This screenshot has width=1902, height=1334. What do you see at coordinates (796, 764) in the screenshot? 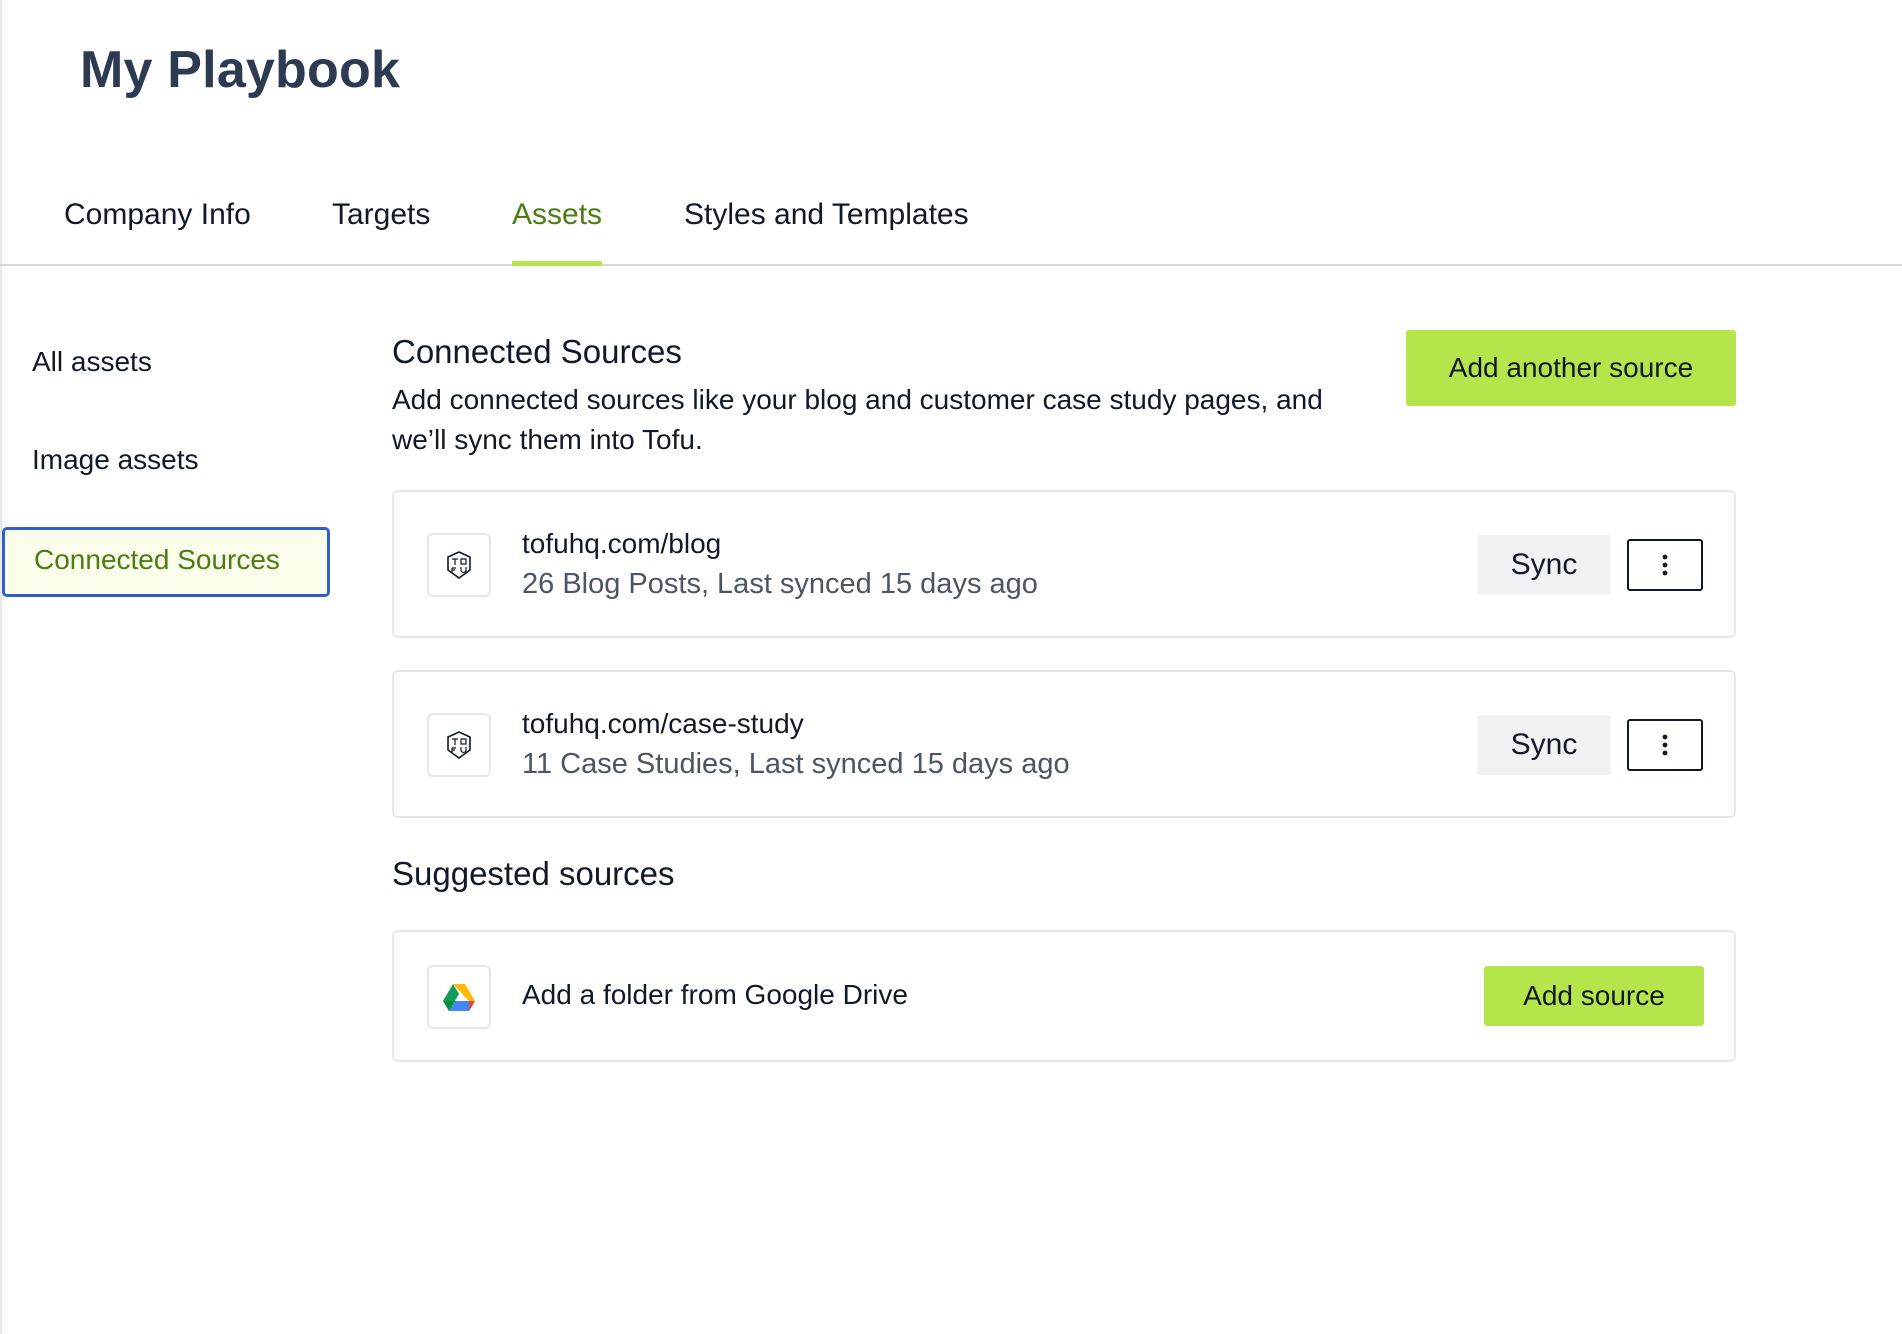
I see `source-meta: 11 Case Studies, Last synced 15 days ago` at bounding box center [796, 764].